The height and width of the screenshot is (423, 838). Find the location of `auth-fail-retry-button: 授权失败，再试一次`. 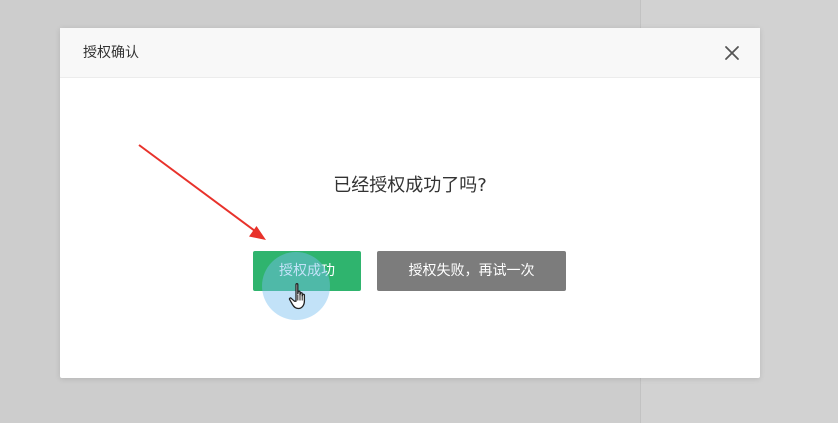

auth-fail-retry-button: 授权失败，再试一次 is located at coordinates (471, 271).